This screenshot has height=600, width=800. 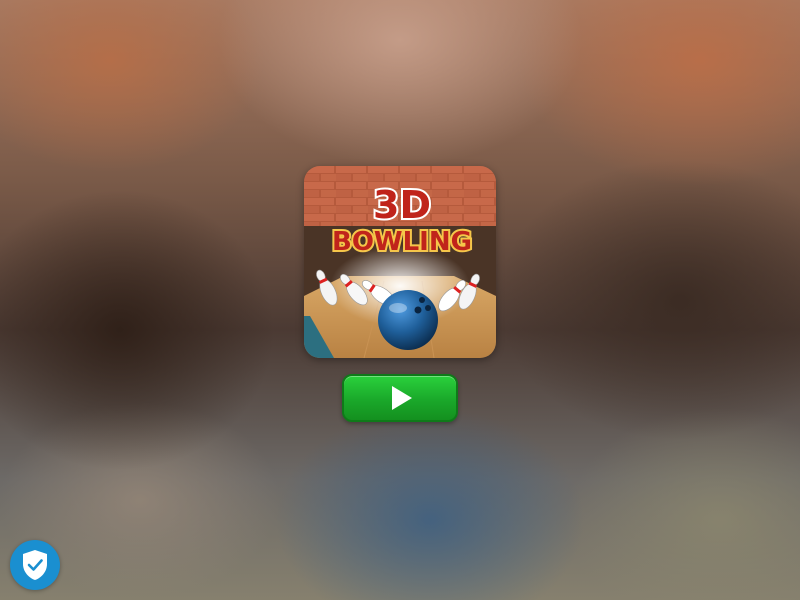 I want to click on game-thumbnail: 3D BOWLING, so click(x=400, y=262).